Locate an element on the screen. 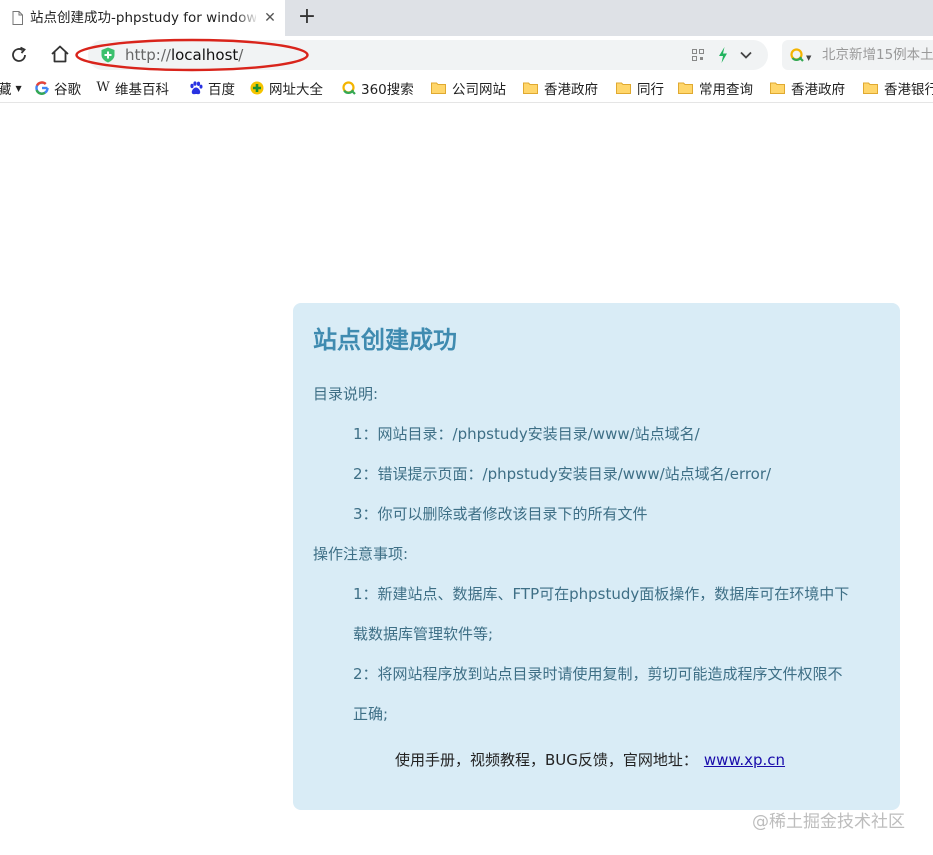 The height and width of the screenshot is (855, 933). bookmark-item: W 维基百科 is located at coordinates (134, 89).